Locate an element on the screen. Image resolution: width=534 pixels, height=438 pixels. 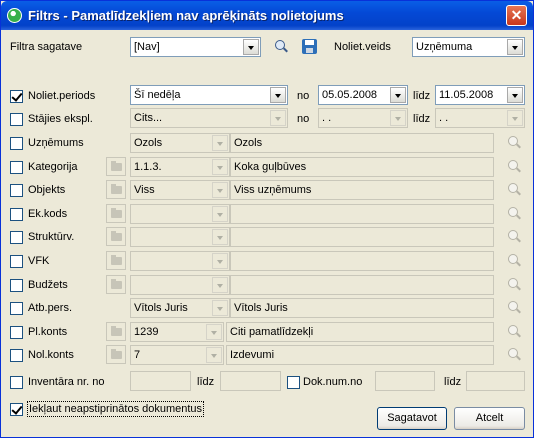
vfk-name-field is located at coordinates (362, 261).